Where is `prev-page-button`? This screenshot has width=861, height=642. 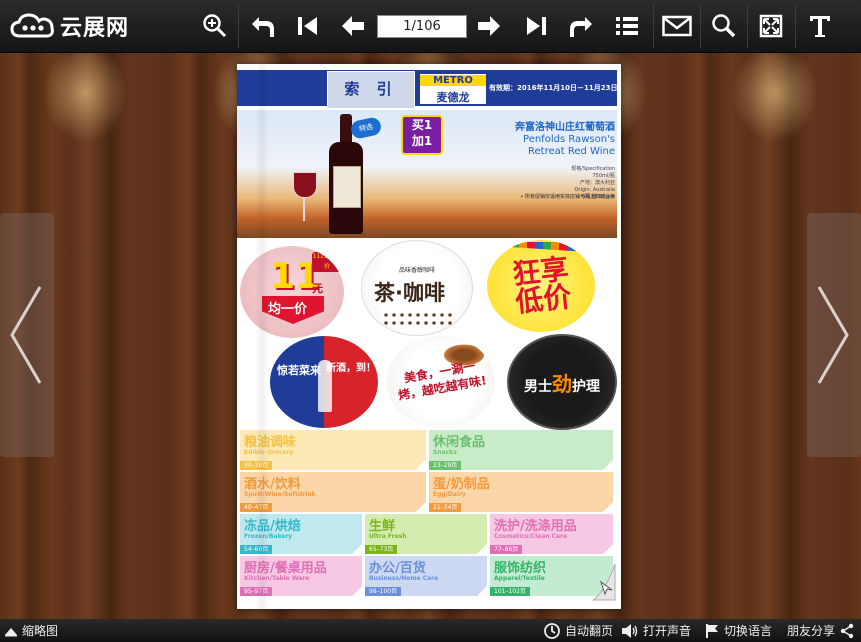 prev-page-button is located at coordinates (353, 26).